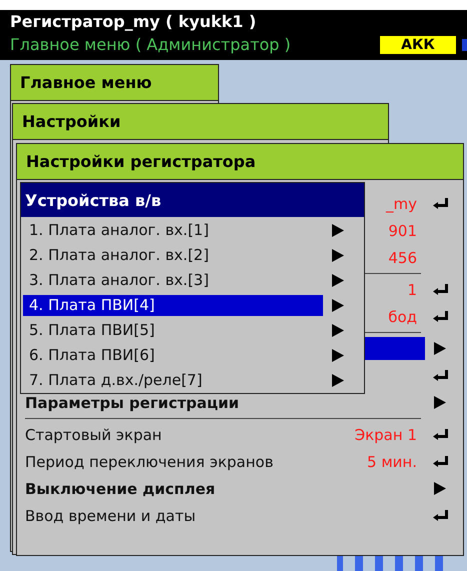 Image resolution: width=467 pixels, height=571 pixels. Describe the element at coordinates (120, 489) in the screenshot. I see `row-label: Выключение дисплея` at that location.